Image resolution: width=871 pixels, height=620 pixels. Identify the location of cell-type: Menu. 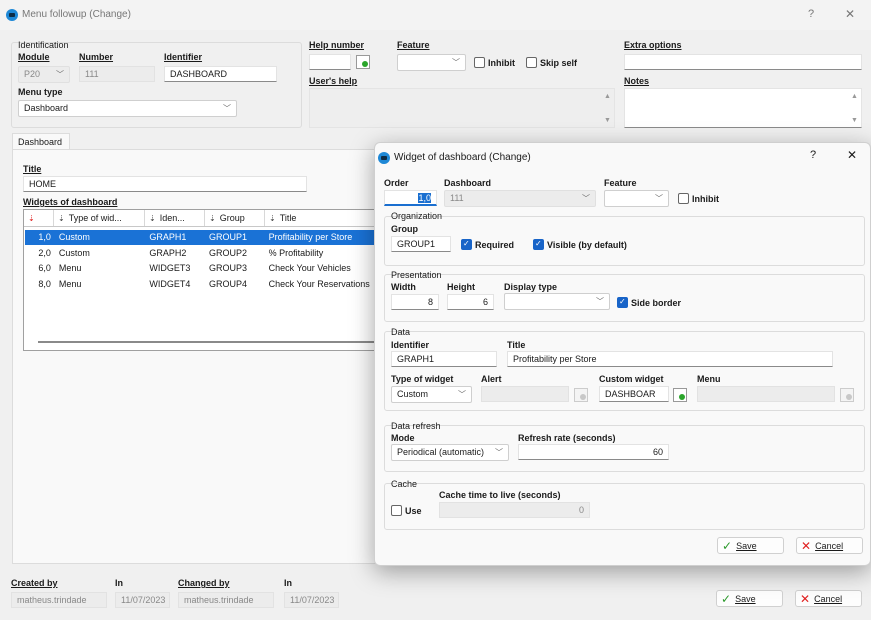
(70, 268).